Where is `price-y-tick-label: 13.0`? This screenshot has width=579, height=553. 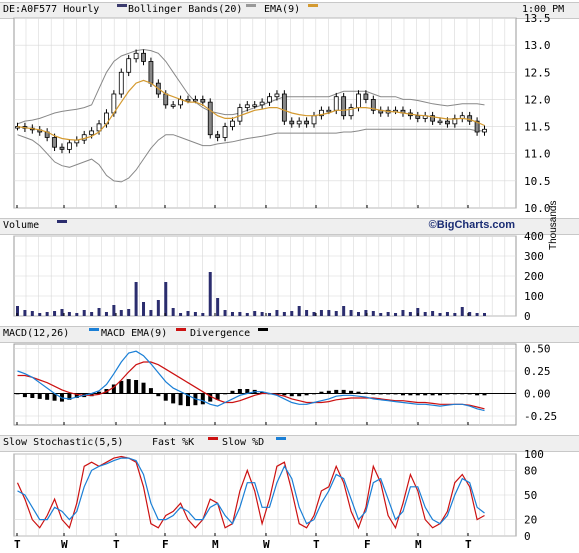 price-y-tick-label: 13.0 is located at coordinates (537, 45).